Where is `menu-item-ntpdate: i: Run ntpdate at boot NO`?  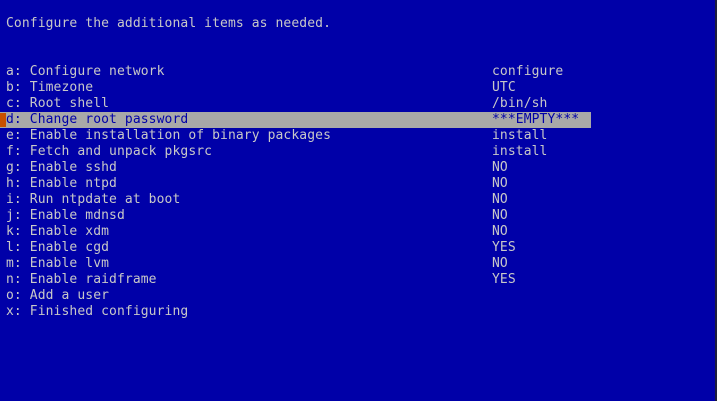 menu-item-ntpdate: i: Run ntpdate at boot NO is located at coordinates (358, 200).